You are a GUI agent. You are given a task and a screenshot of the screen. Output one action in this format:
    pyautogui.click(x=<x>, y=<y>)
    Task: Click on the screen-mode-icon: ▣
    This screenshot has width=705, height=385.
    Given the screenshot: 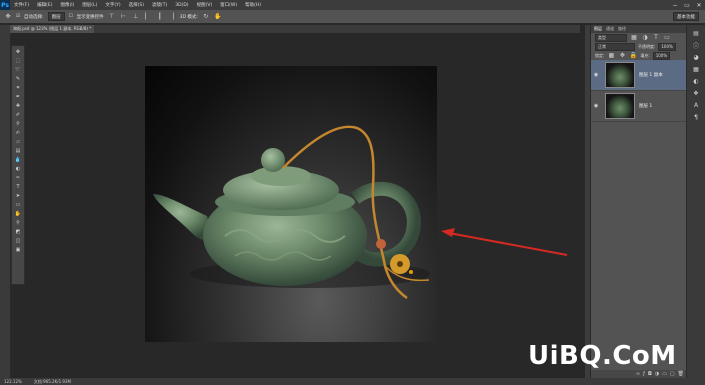 What is the action you would take?
    pyautogui.click(x=18, y=250)
    